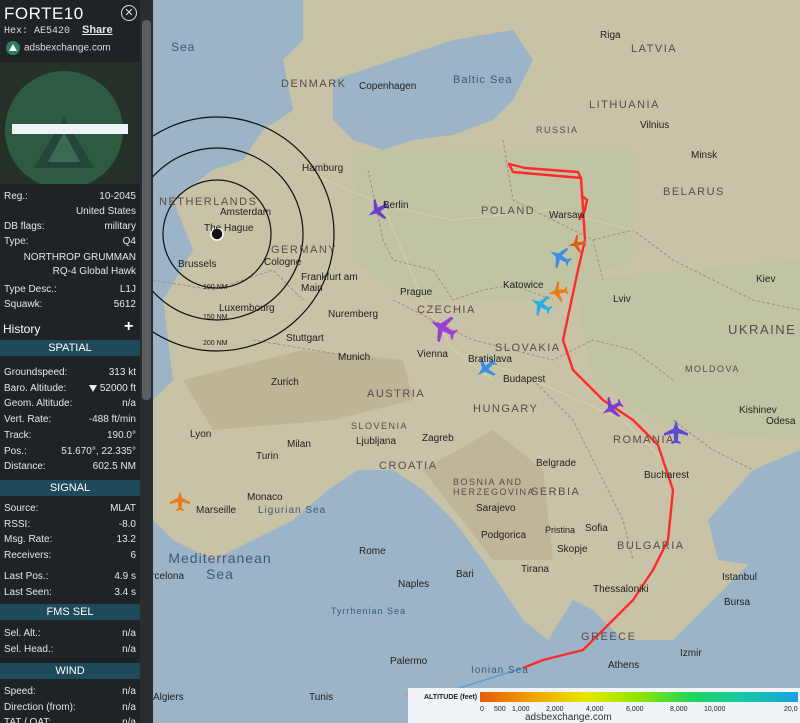 The width and height of the screenshot is (800, 723). Describe the element at coordinates (556, 492) in the screenshot. I see `country-label: SERBIA` at that location.